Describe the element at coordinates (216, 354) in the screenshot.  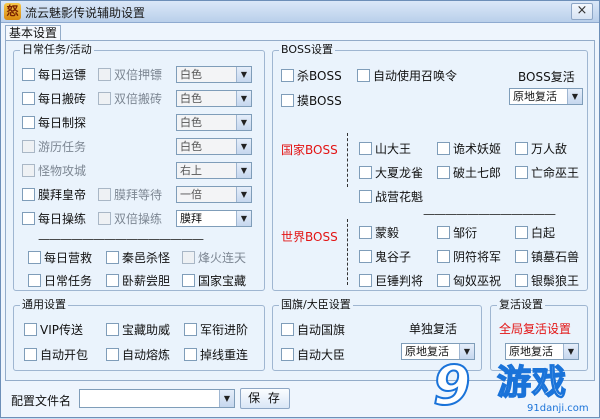
I see `checkbox-reconnect: 掉线重连` at that location.